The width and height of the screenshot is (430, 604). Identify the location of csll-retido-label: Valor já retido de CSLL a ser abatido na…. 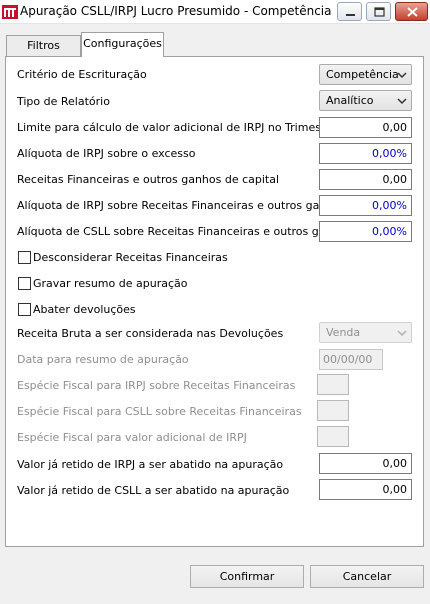
(153, 490).